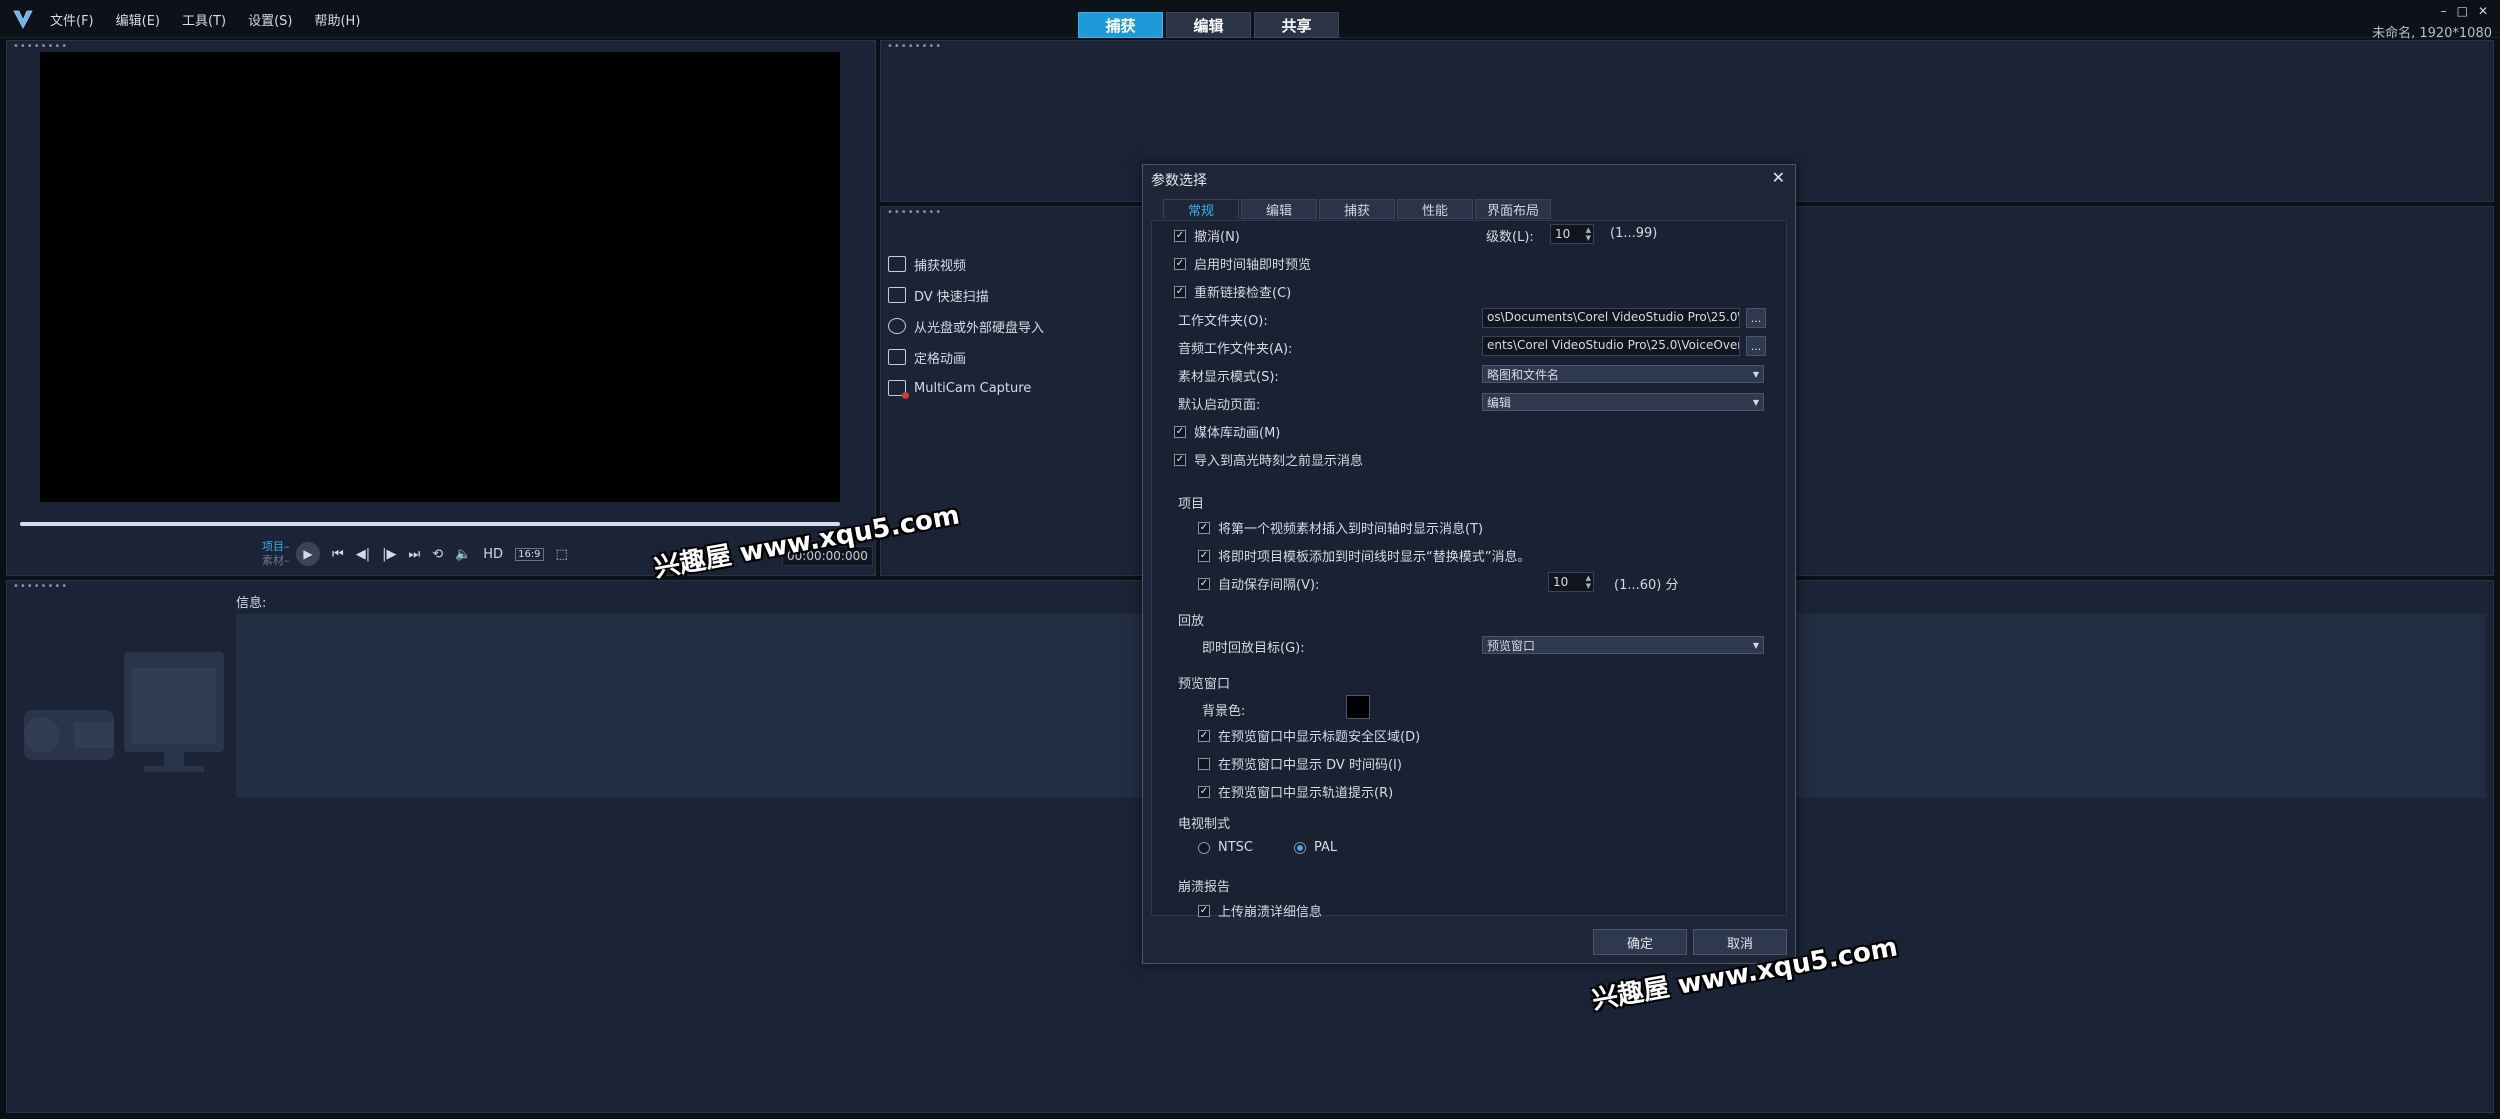 This screenshot has width=2500, height=1119. Describe the element at coordinates (276, 561) in the screenshot. I see `clip-mode-label: 素材–` at that location.